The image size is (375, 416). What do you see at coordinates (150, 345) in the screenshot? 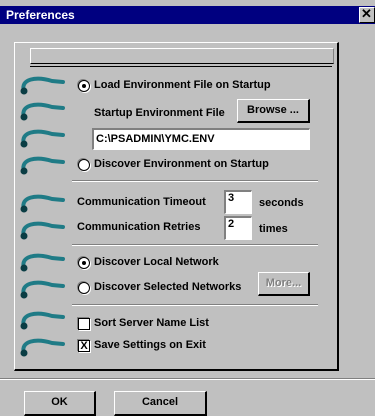
I see `save-settings-label: Save Settings on Exit` at bounding box center [150, 345].